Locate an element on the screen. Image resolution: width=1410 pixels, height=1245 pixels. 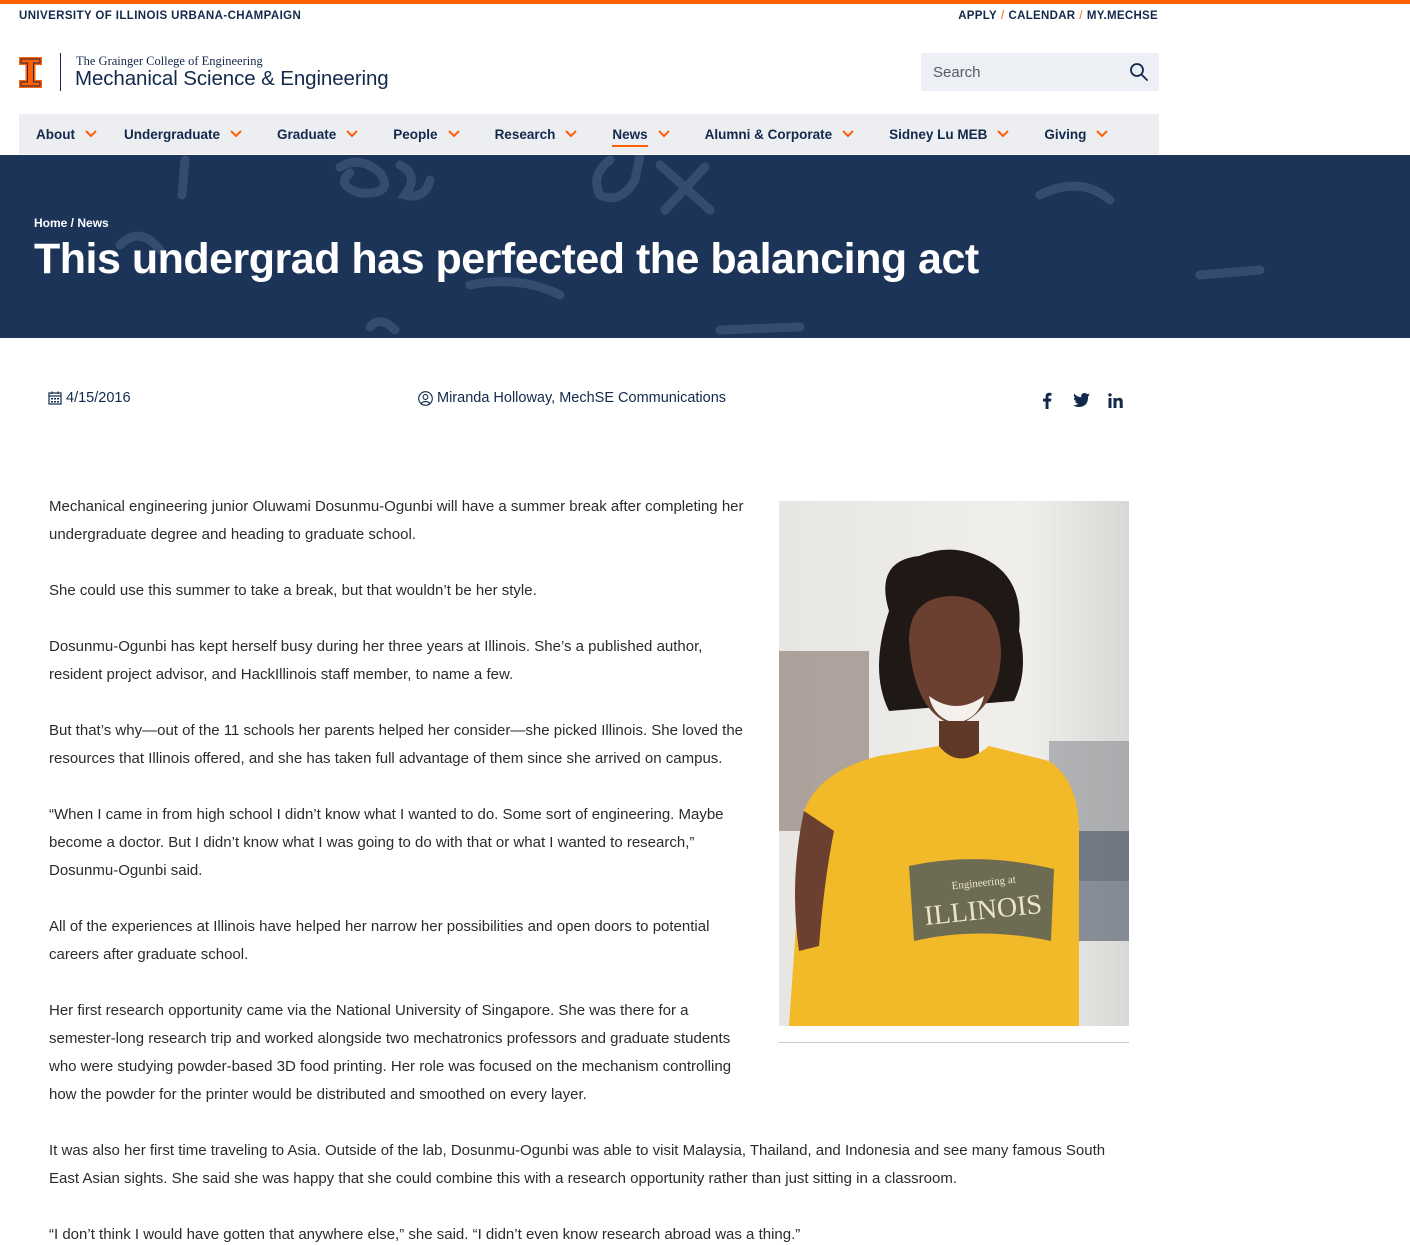
nav-item-graduate: Graduate is located at coordinates (318, 134).